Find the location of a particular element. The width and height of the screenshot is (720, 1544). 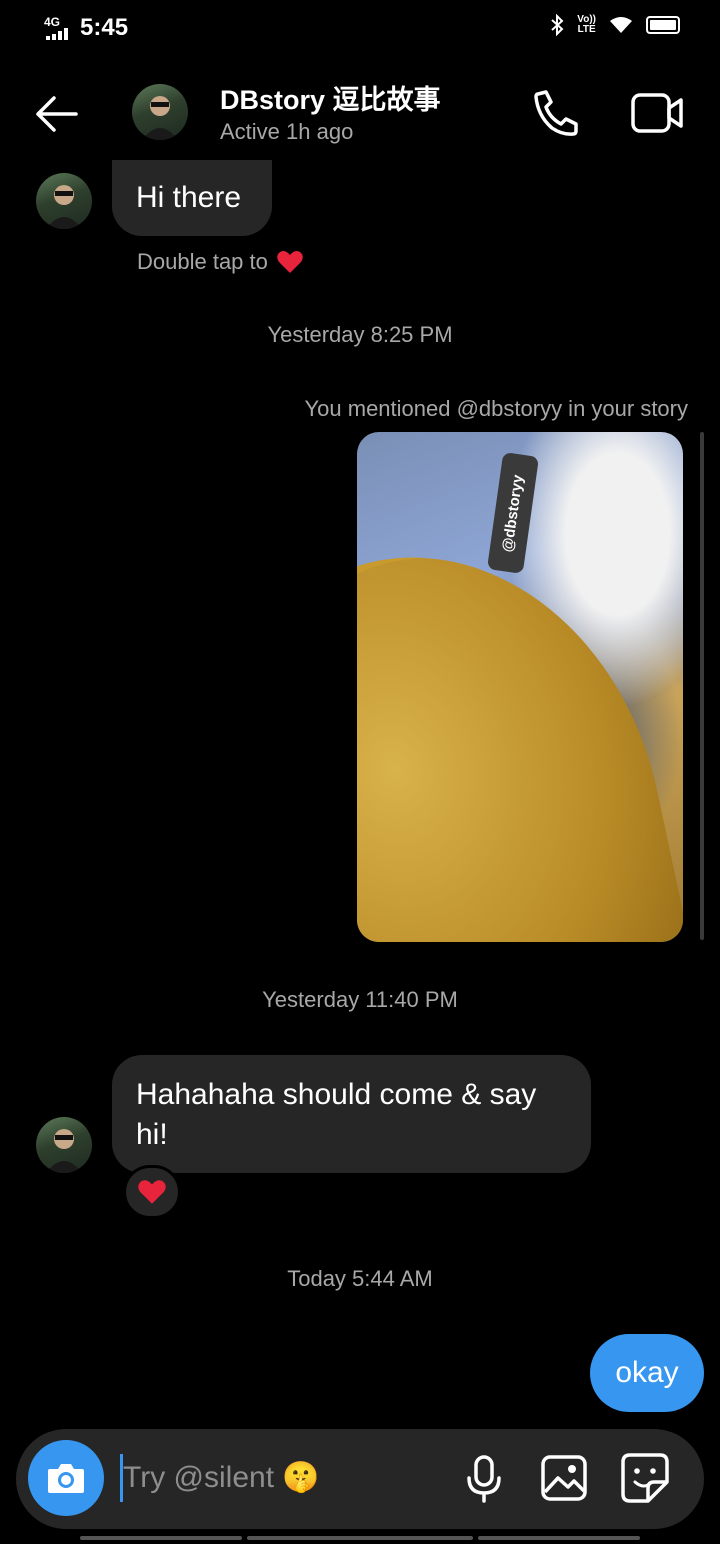

message-bubble-incoming: Hahahaha should come & say hi! is located at coordinates (351, 1114).